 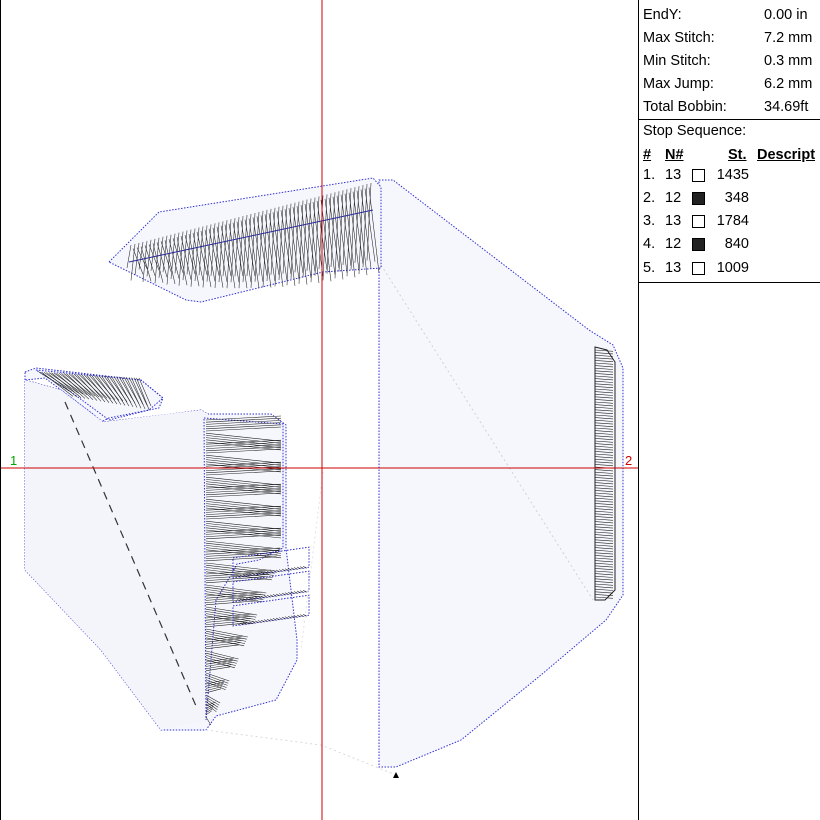 What do you see at coordinates (729, 282) in the screenshot?
I see `divider` at bounding box center [729, 282].